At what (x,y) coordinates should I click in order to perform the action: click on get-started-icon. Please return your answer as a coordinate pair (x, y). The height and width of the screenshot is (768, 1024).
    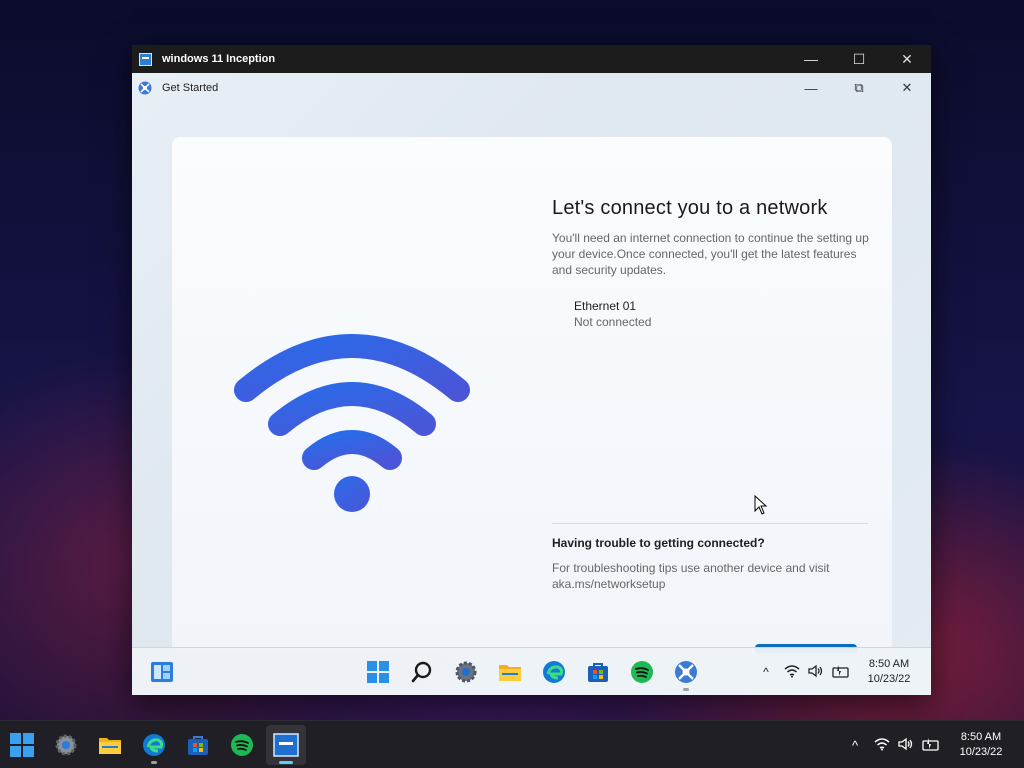
    Looking at the image, I should click on (145, 88).